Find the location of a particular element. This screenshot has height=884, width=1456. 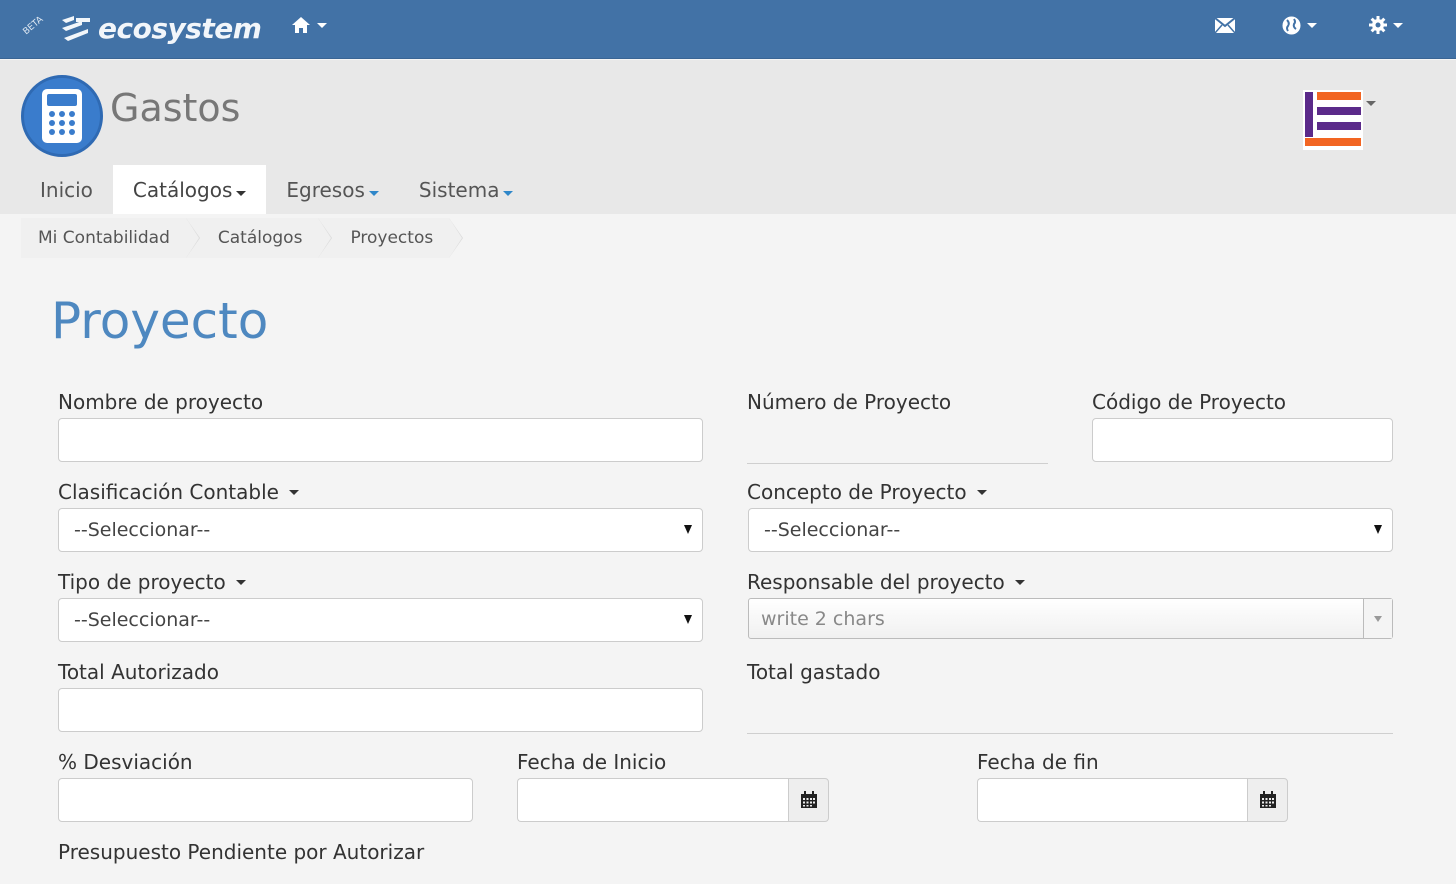

label-text: Responsable del proyecto is located at coordinates (876, 582).